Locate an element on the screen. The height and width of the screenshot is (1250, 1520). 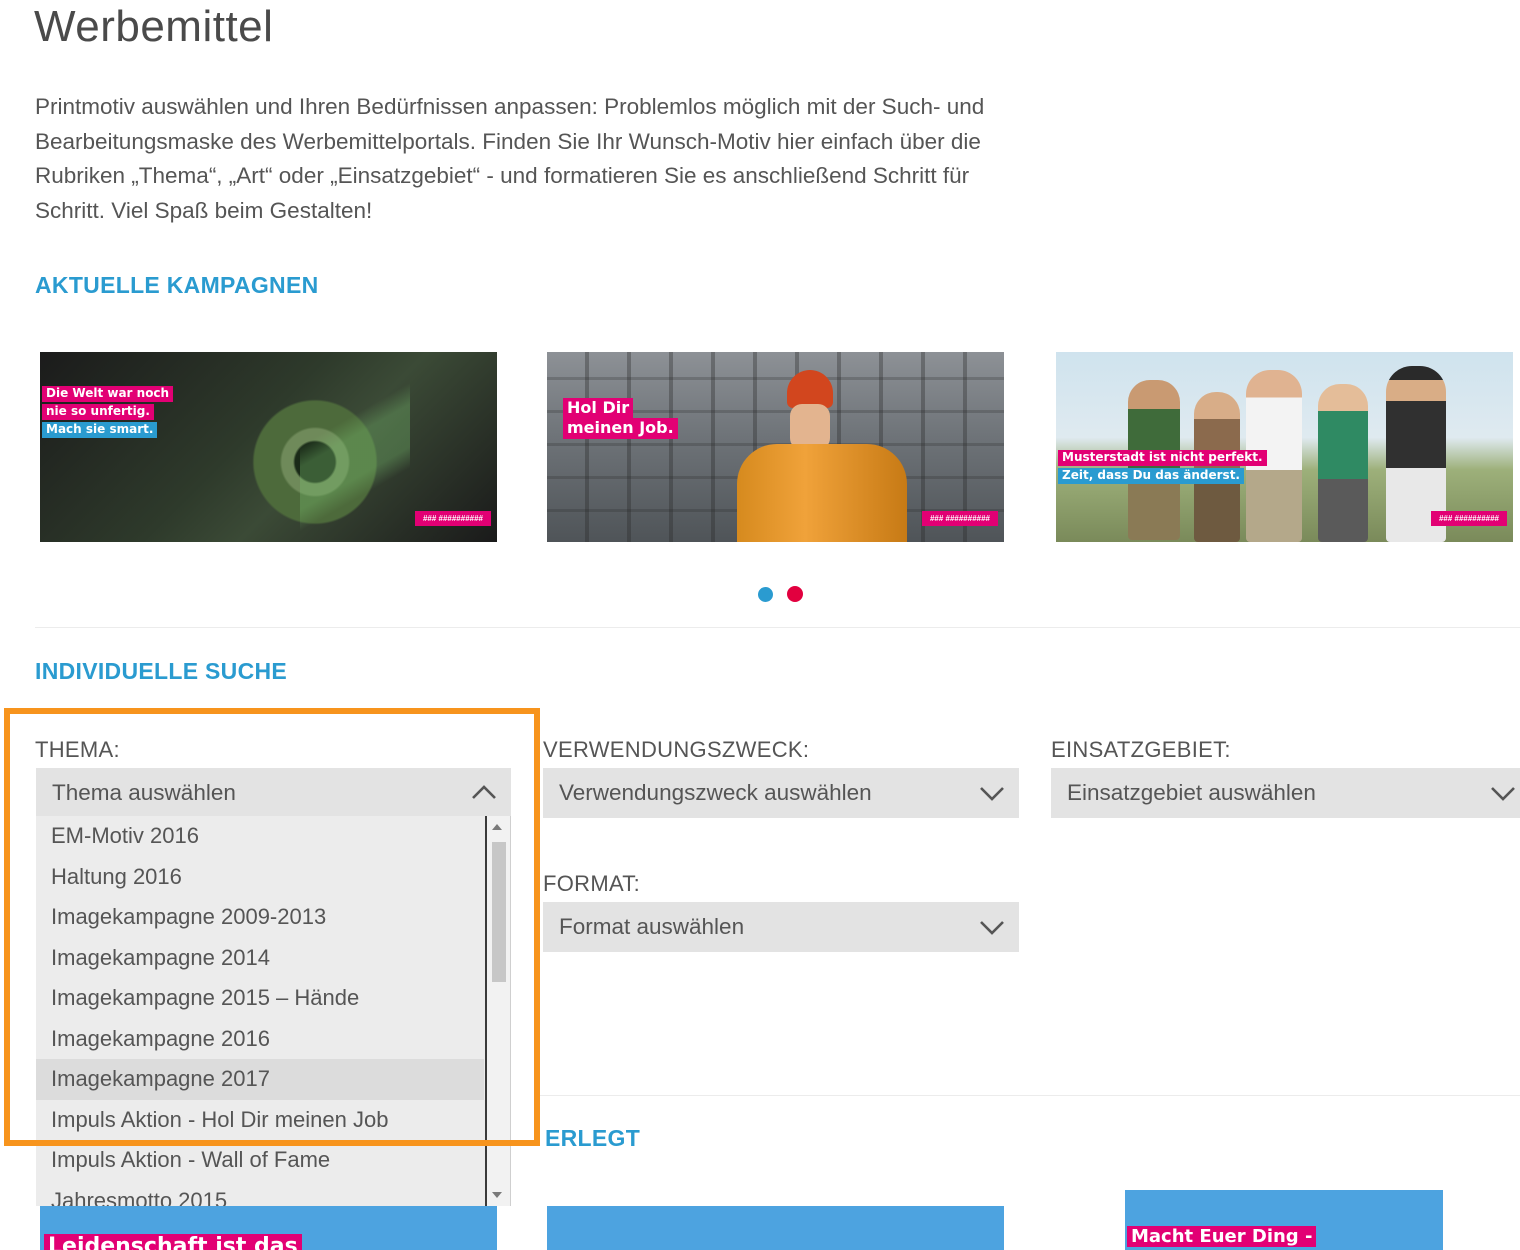
search-heading: INDIVIDUELLE SUCHE is located at coordinates (161, 671).